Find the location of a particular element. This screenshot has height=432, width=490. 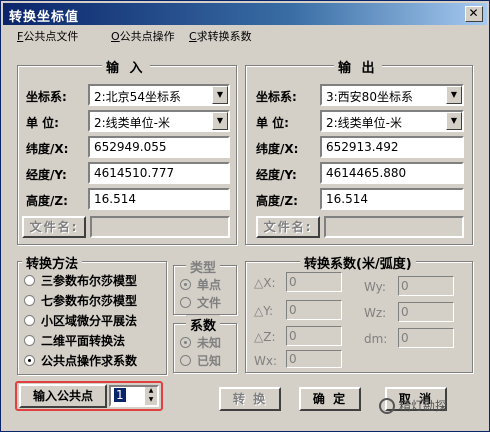

coef-state-group: 系数 未知 已知 is located at coordinates (205, 344).